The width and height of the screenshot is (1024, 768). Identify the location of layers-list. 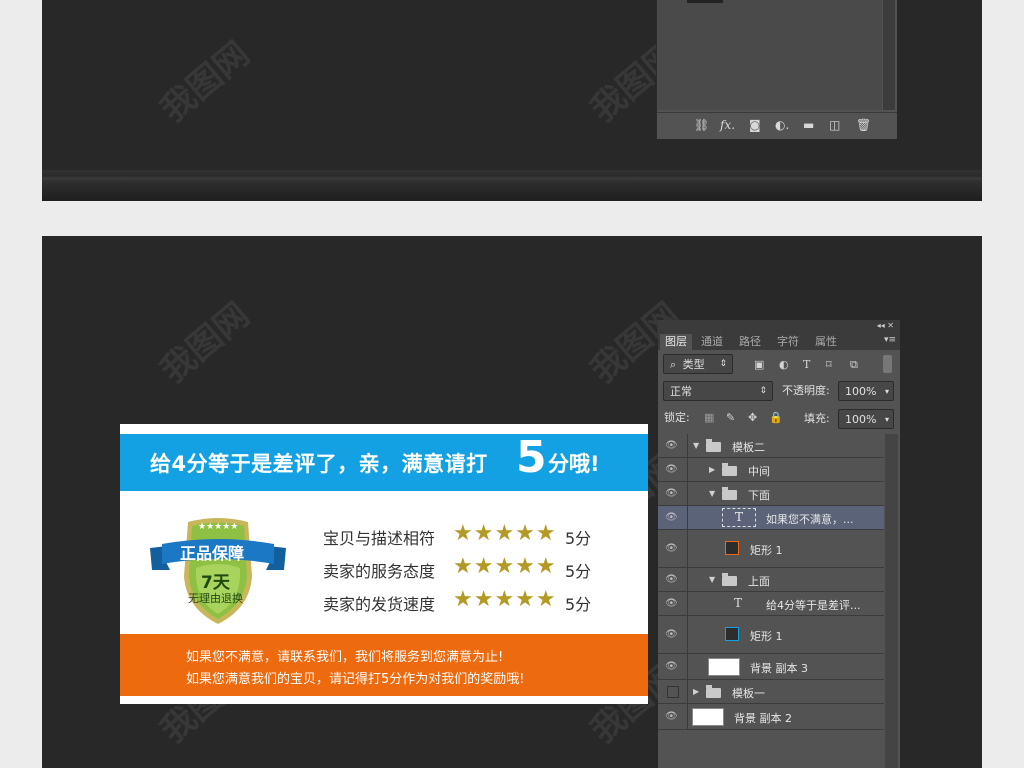
(769, 55).